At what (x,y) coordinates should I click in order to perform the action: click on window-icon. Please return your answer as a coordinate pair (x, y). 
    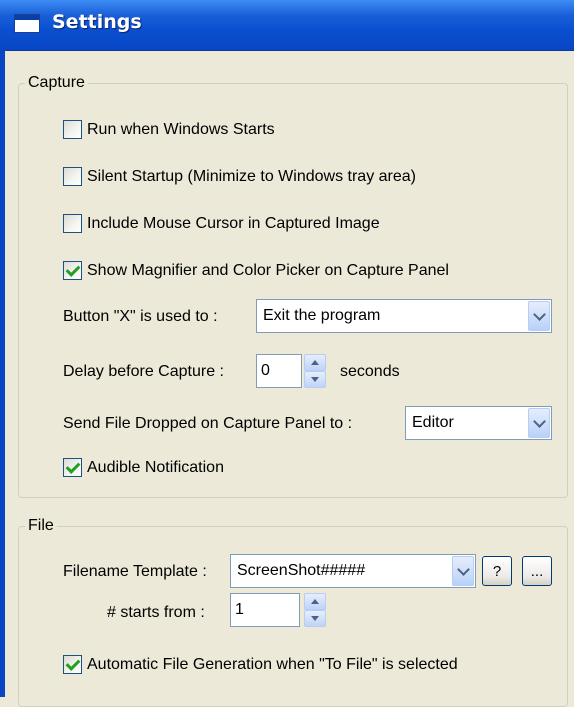
    Looking at the image, I should click on (27, 23).